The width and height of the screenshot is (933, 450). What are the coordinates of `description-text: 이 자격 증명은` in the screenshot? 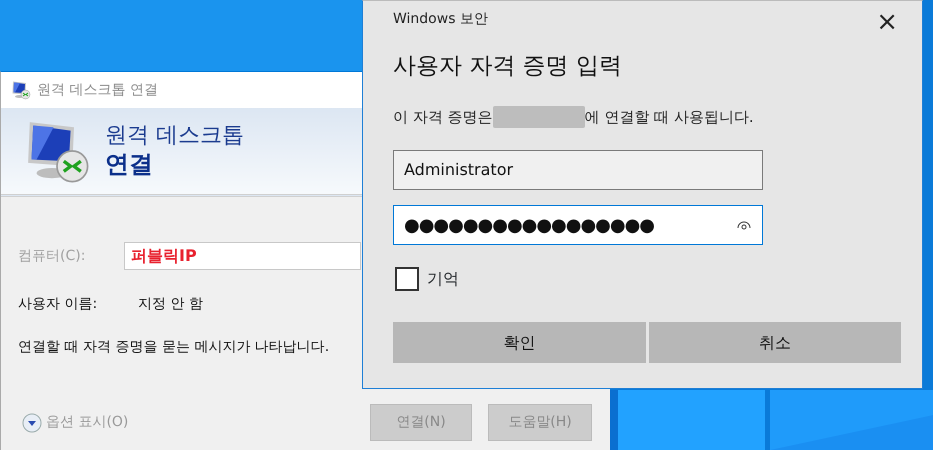 It's located at (443, 117).